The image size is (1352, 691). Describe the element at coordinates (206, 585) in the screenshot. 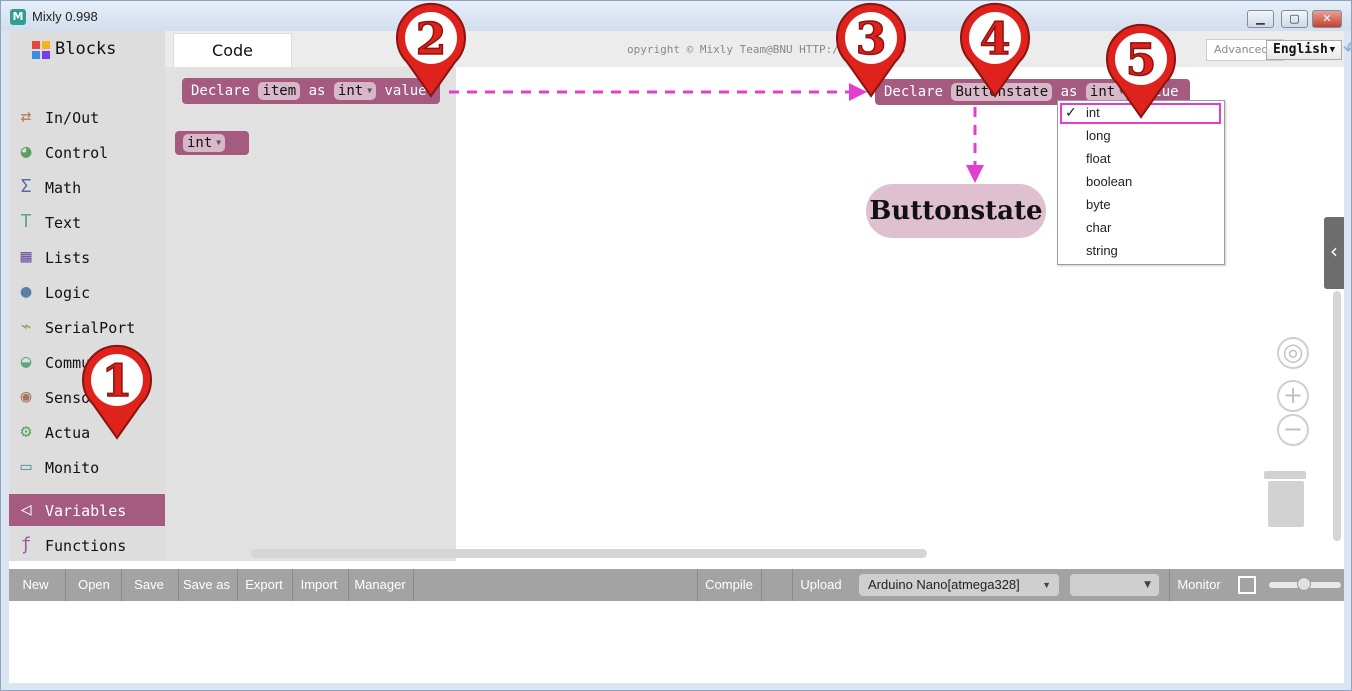

I see `save-as-button: Save as` at that location.